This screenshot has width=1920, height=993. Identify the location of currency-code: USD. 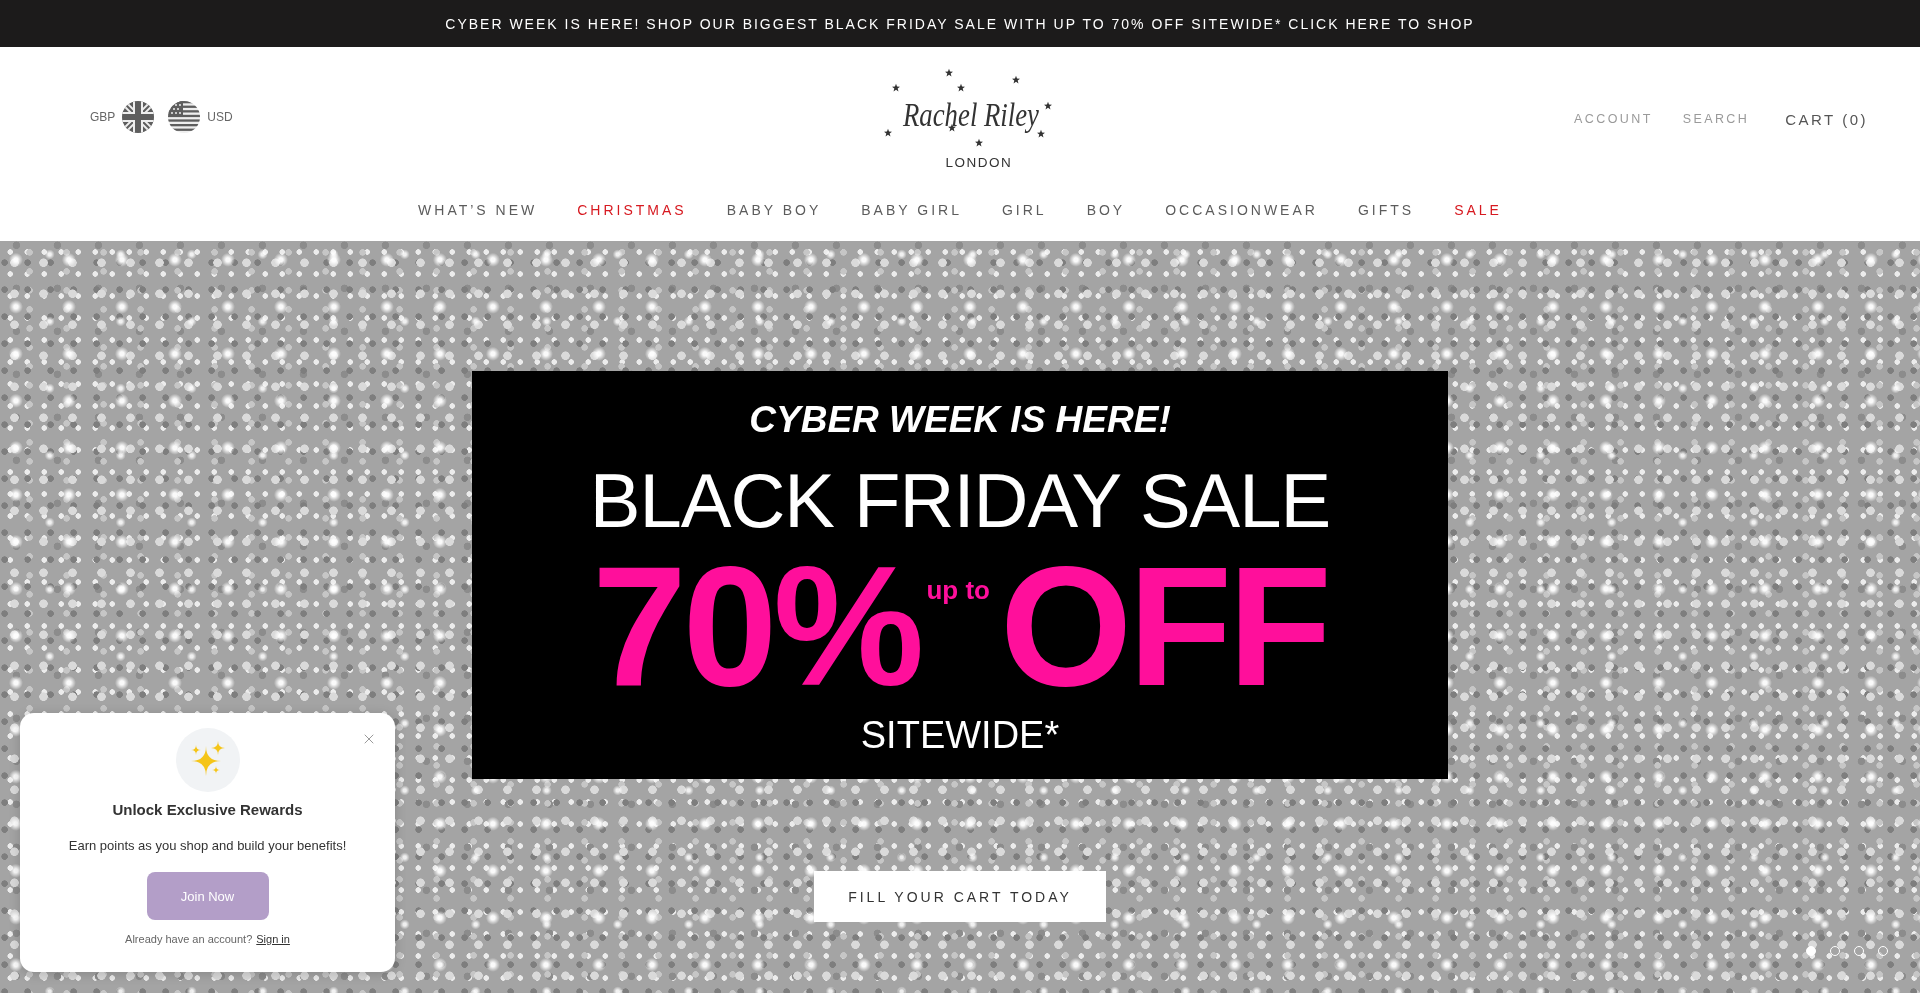
(220, 117).